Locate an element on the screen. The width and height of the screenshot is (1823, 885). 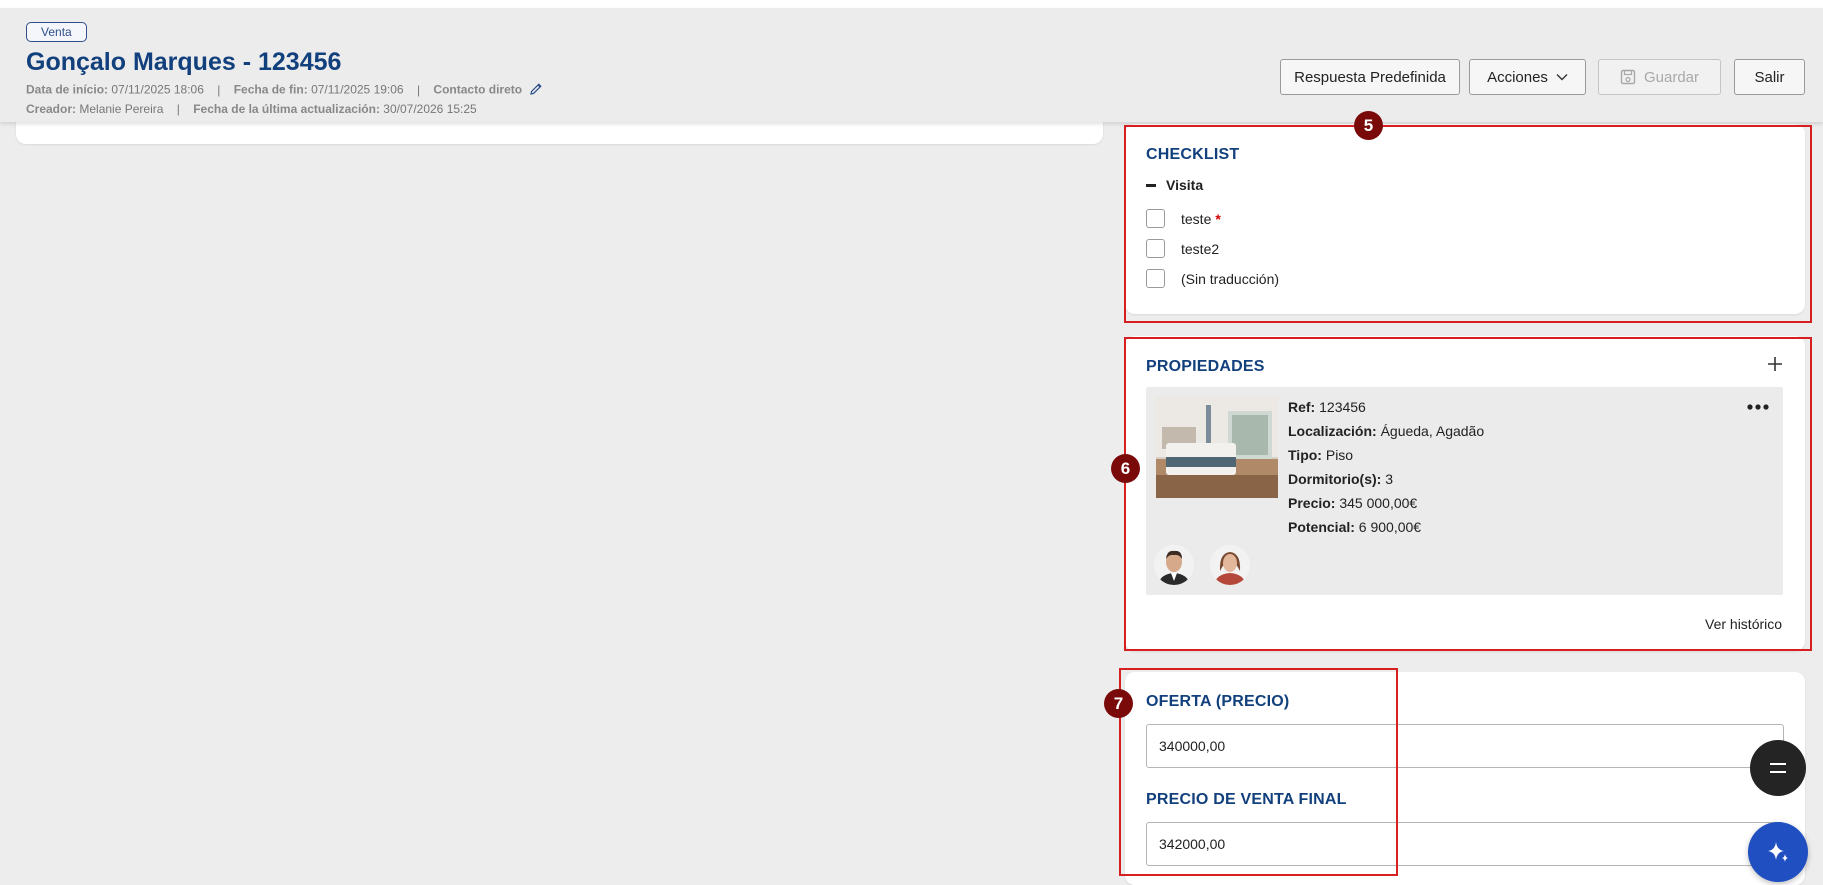
actions-dropdown-button: Acciones is located at coordinates (1527, 77).